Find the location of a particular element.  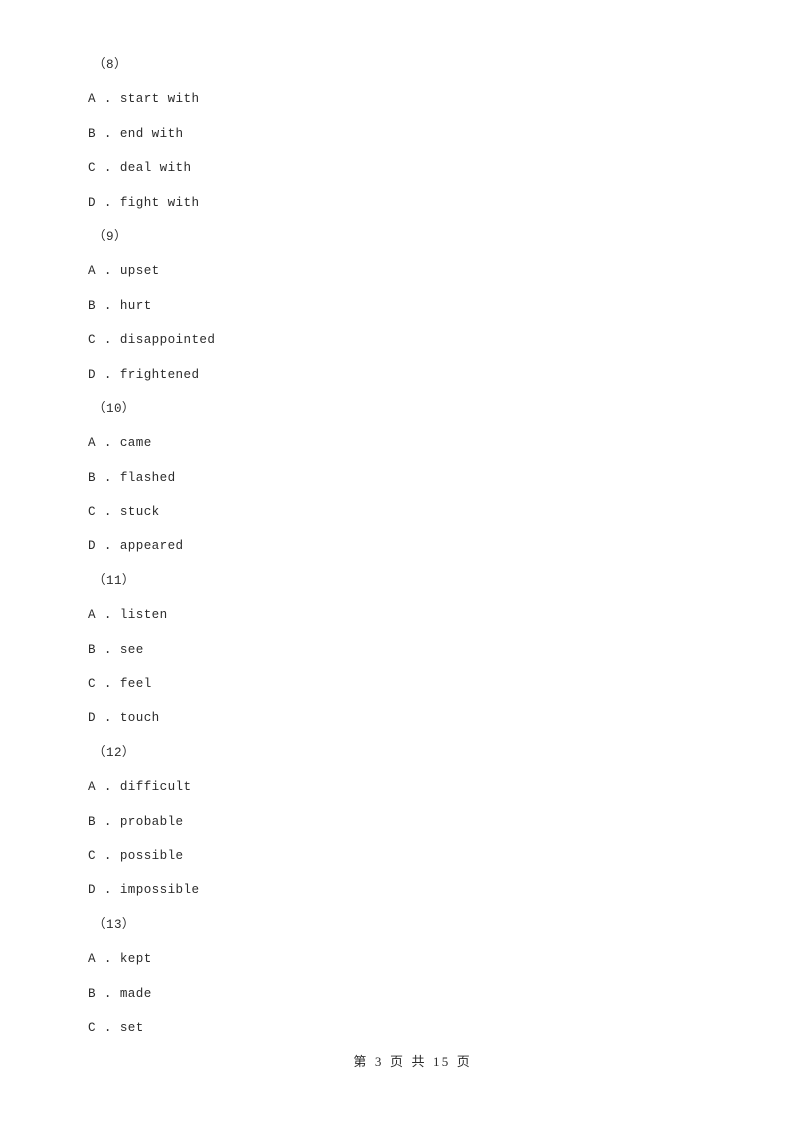

question-number: （10） is located at coordinates (114, 408).